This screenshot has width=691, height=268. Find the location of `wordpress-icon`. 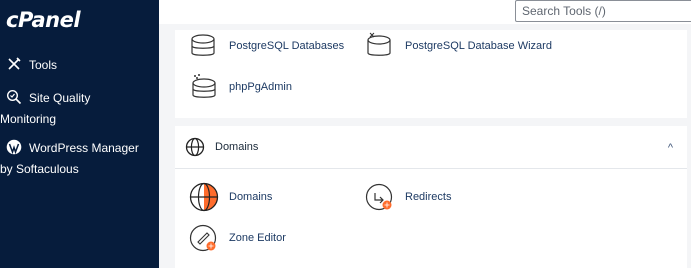

wordpress-icon is located at coordinates (14, 147).